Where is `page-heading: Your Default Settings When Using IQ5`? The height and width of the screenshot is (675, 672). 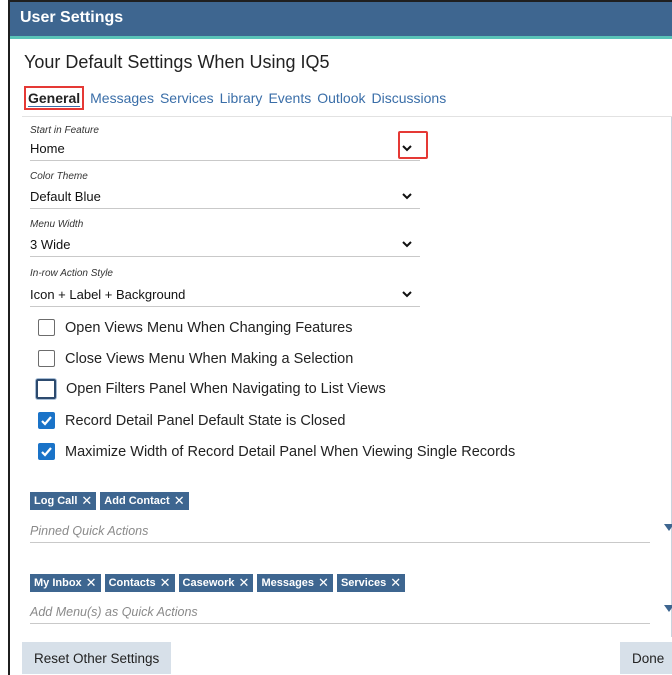 page-heading: Your Default Settings When Using IQ5 is located at coordinates (177, 62).